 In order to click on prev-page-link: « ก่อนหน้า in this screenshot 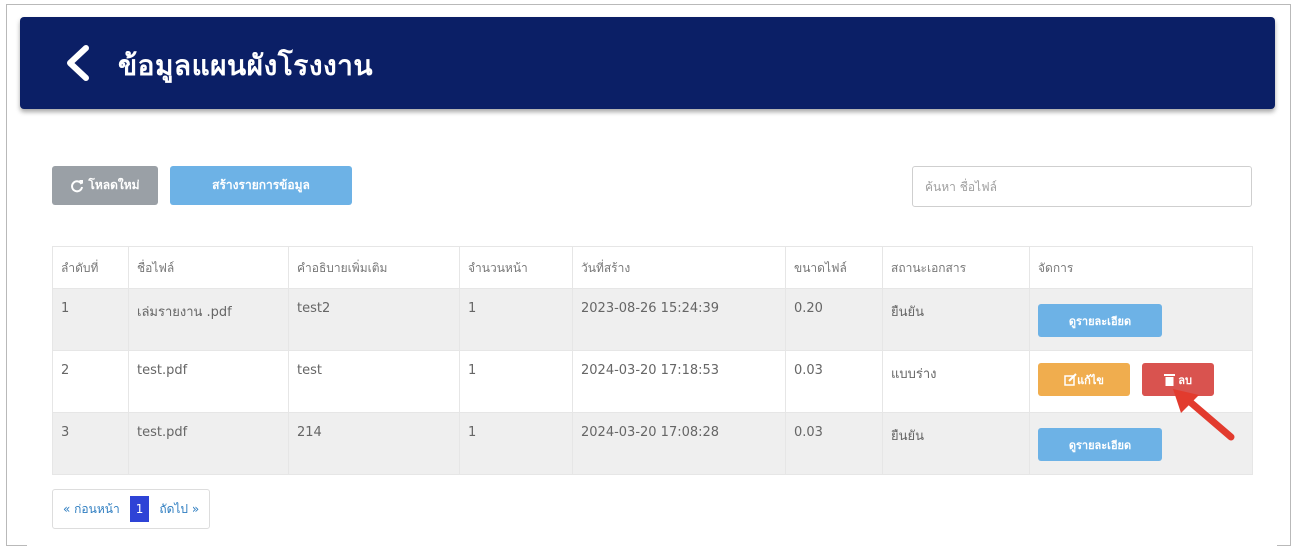, I will do `click(91, 509)`.